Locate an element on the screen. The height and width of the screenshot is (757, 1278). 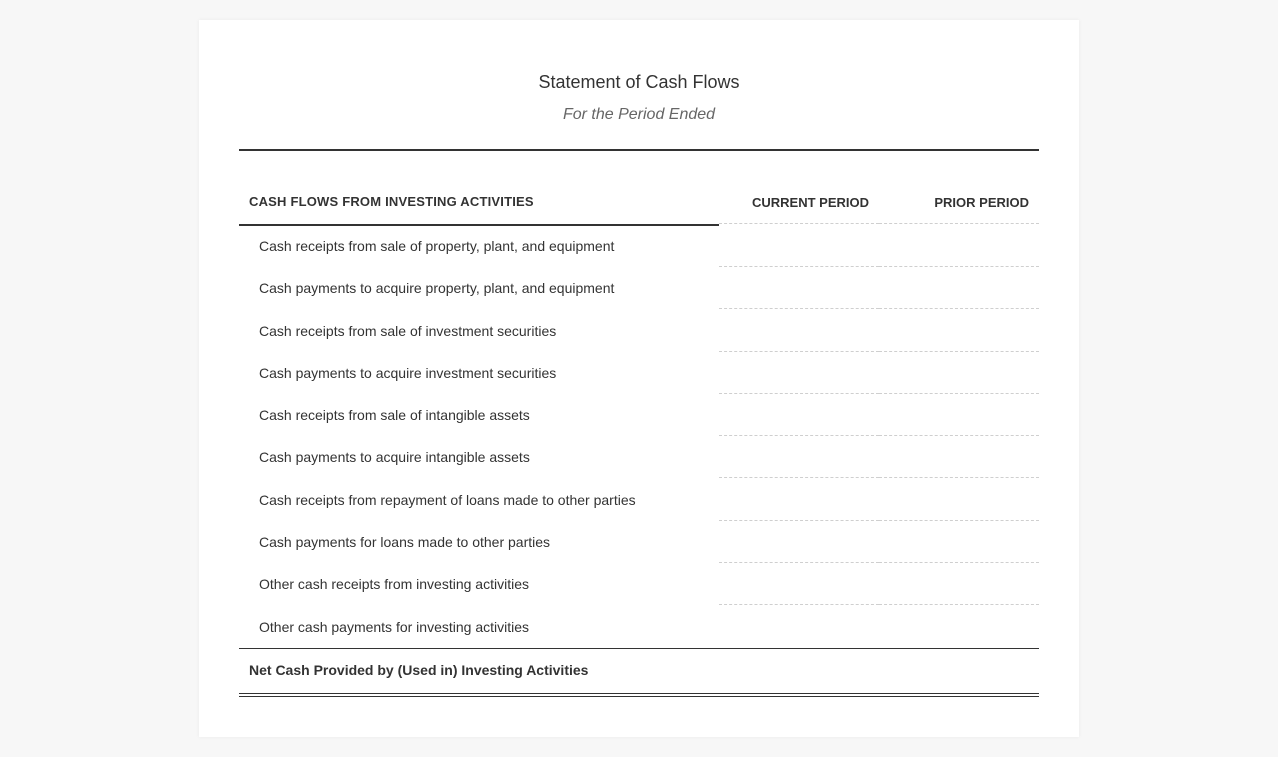
column-header-current-period: CURRENT PERIOD is located at coordinates (799, 202).